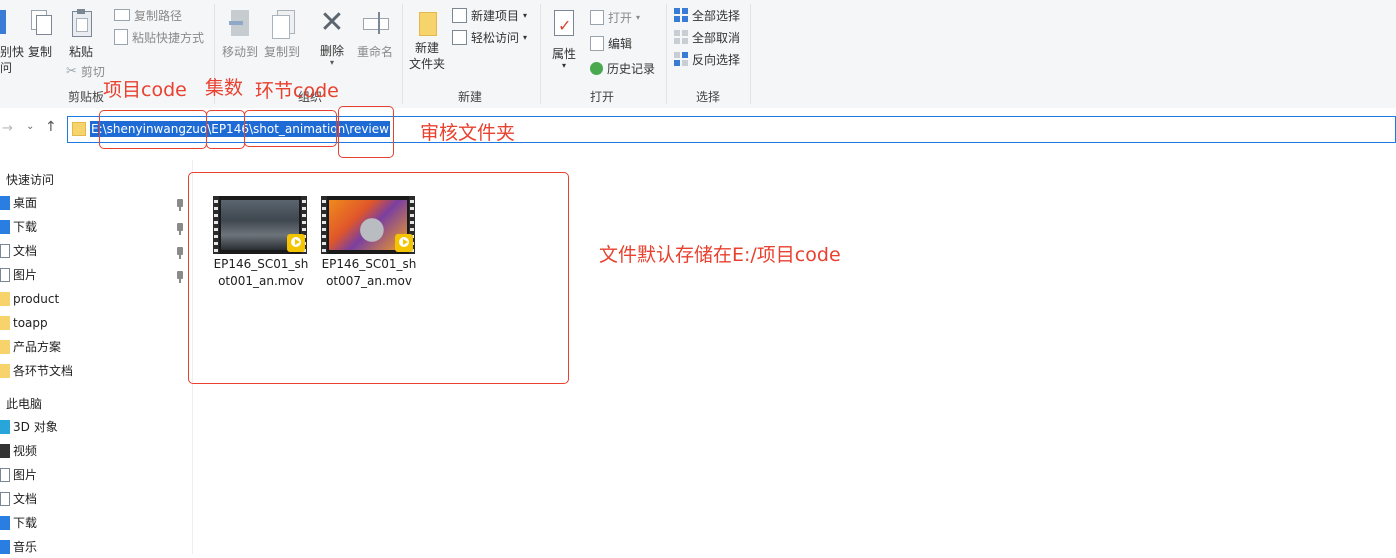 This screenshot has width=1396, height=558. What do you see at coordinates (35, 427) in the screenshot?
I see `nav-item-label: 3D 对象` at bounding box center [35, 427].